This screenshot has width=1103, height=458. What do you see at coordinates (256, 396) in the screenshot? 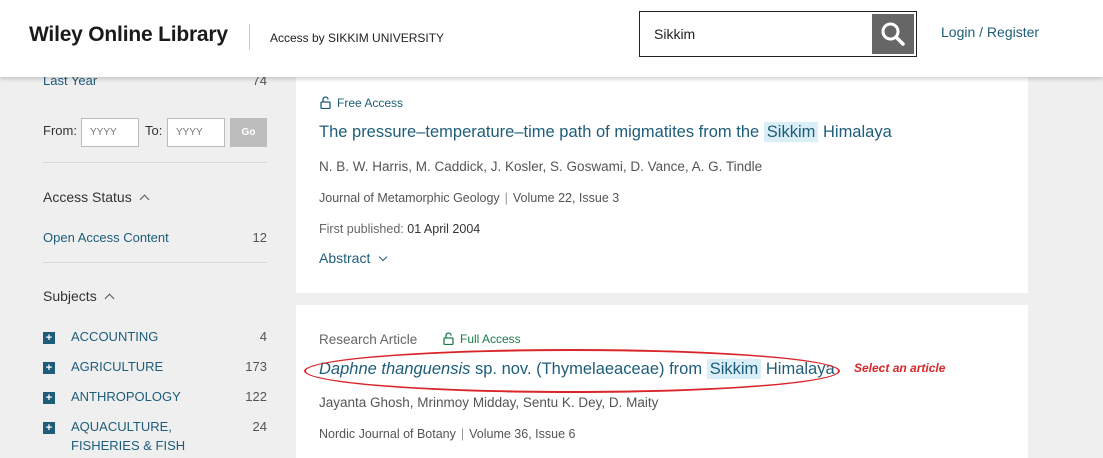
I see `subject-count: 122` at bounding box center [256, 396].